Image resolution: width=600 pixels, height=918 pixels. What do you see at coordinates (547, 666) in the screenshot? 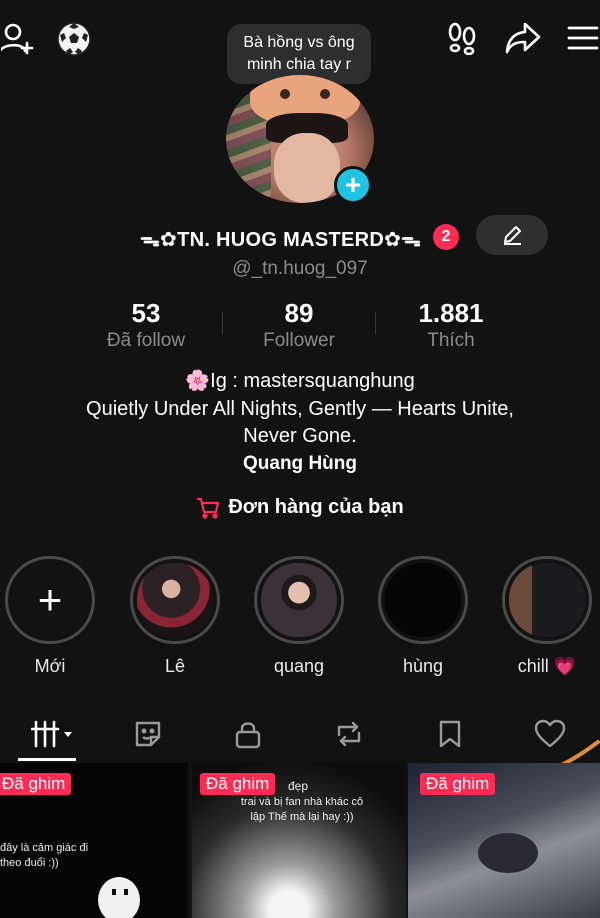
I see `highlight-label: chill 💗` at bounding box center [547, 666].